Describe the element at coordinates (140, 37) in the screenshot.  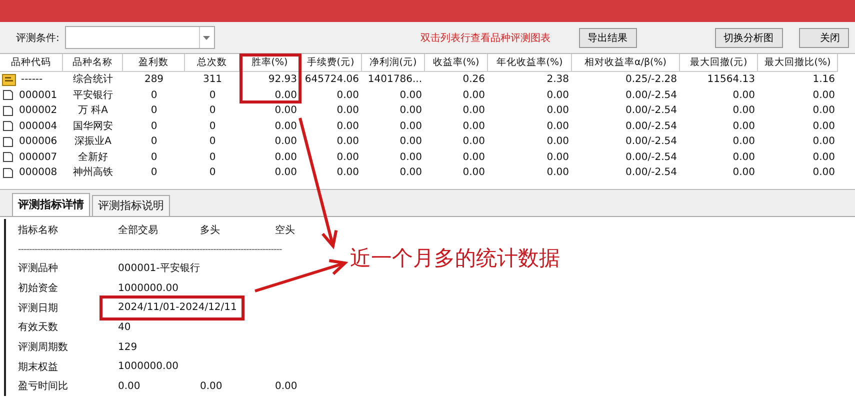
I see `condition-dropdown` at that location.